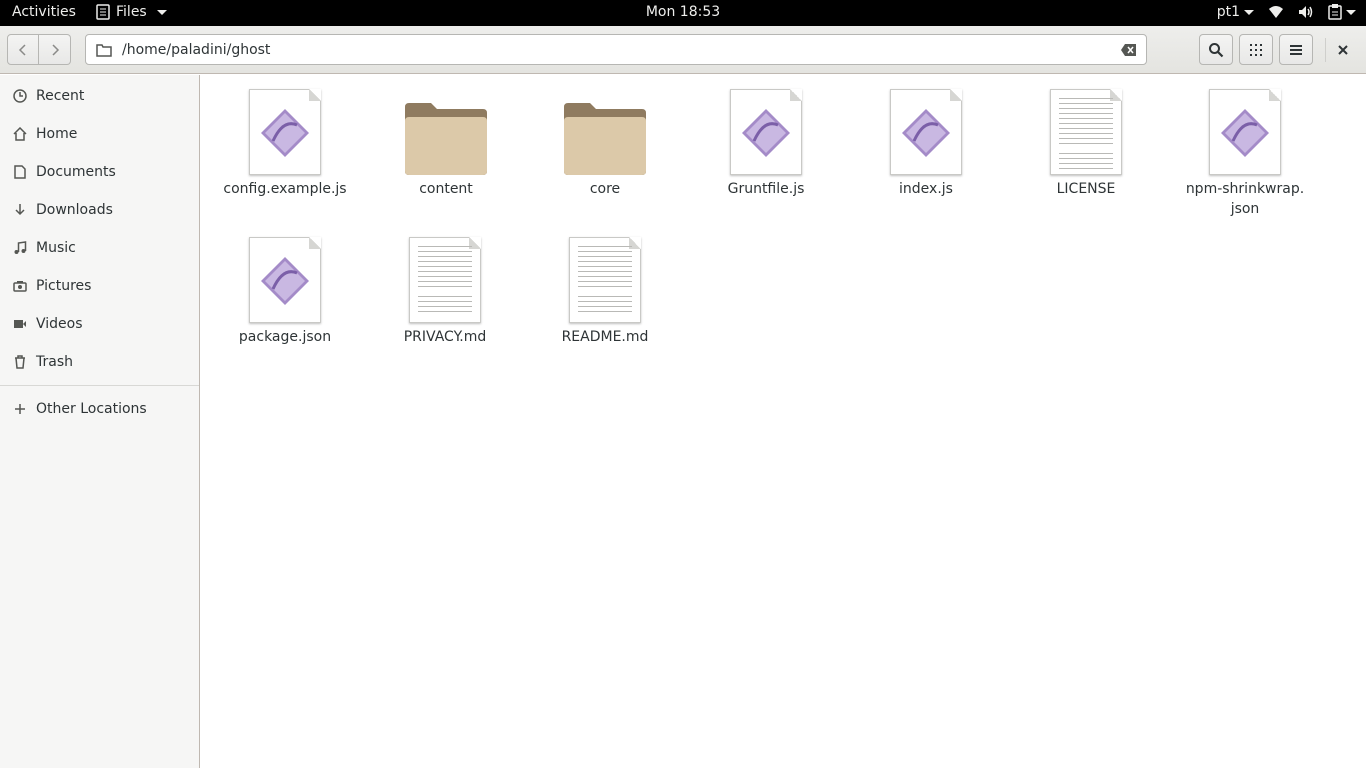 Image resolution: width=1366 pixels, height=768 pixels. What do you see at coordinates (285, 337) in the screenshot?
I see `file-name: package.json` at bounding box center [285, 337].